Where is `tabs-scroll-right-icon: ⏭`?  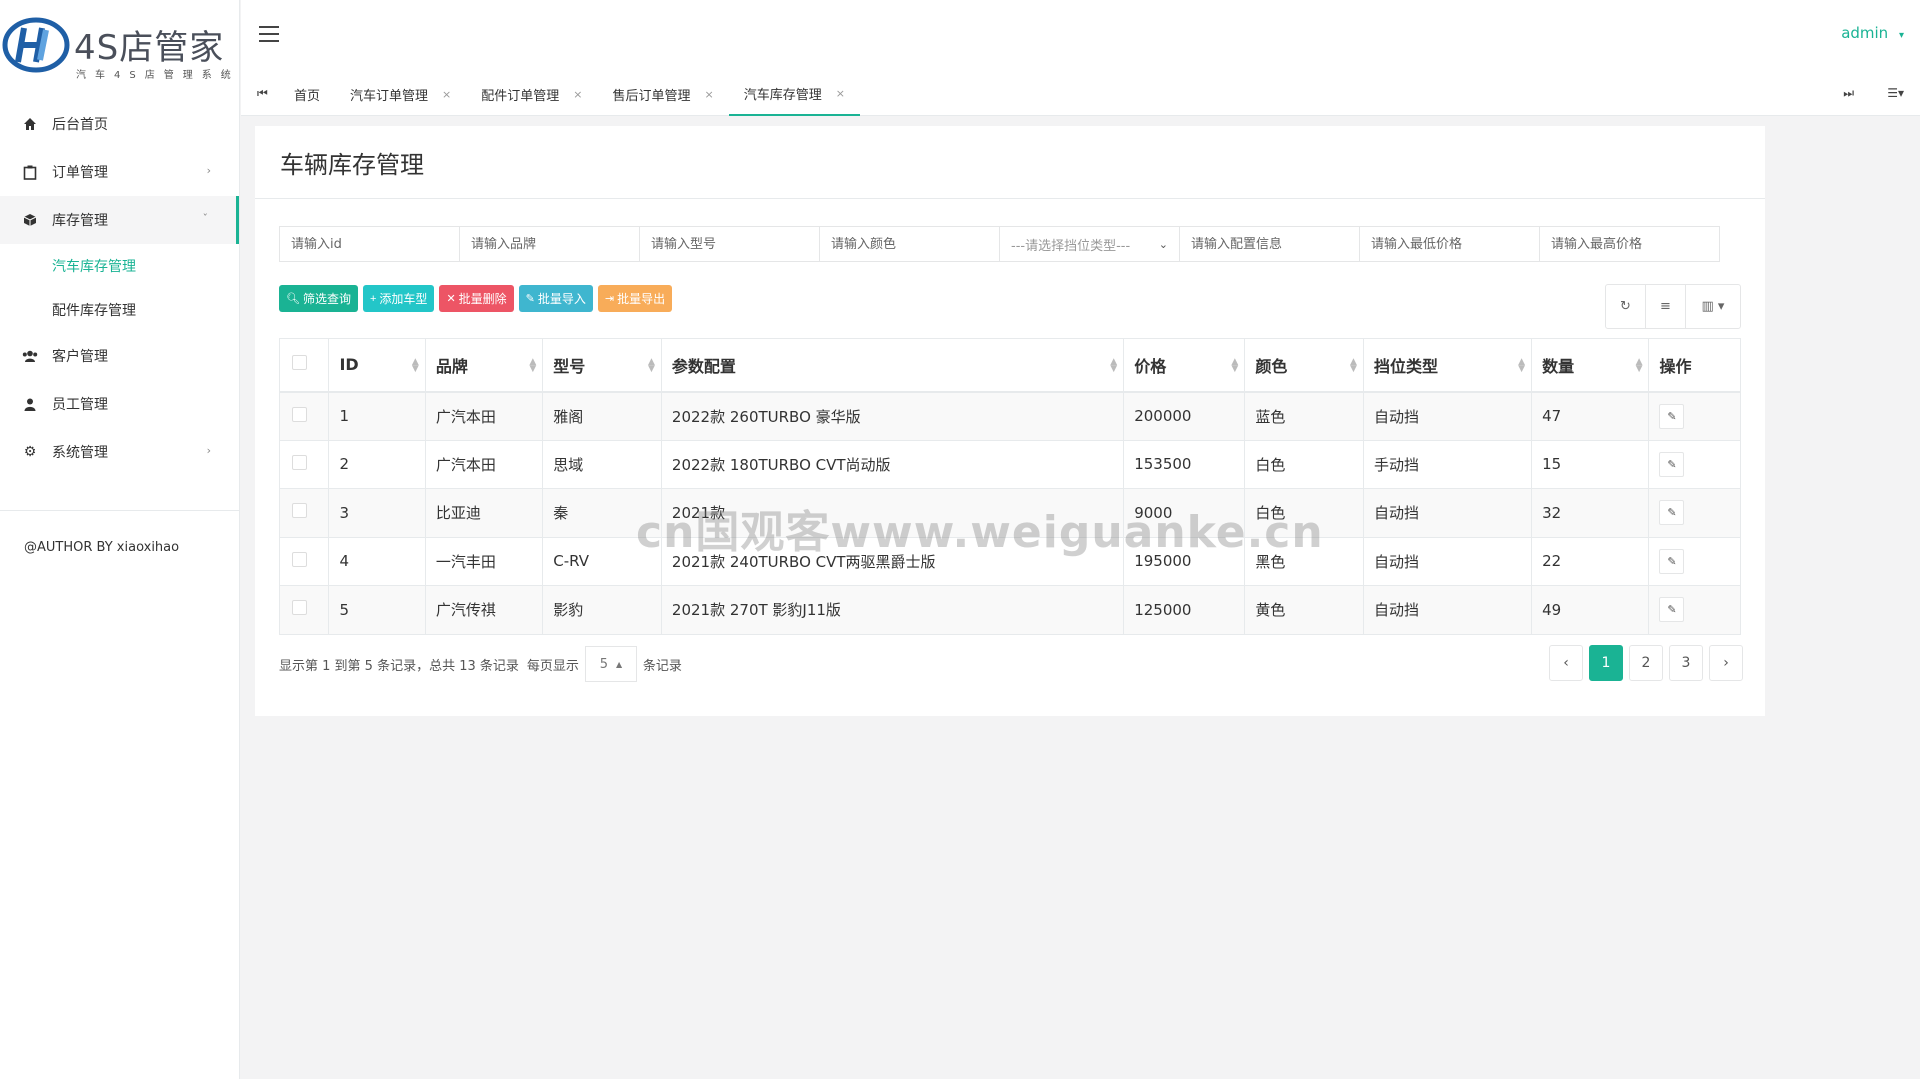 tabs-scroll-right-icon: ⏭ is located at coordinates (1848, 93).